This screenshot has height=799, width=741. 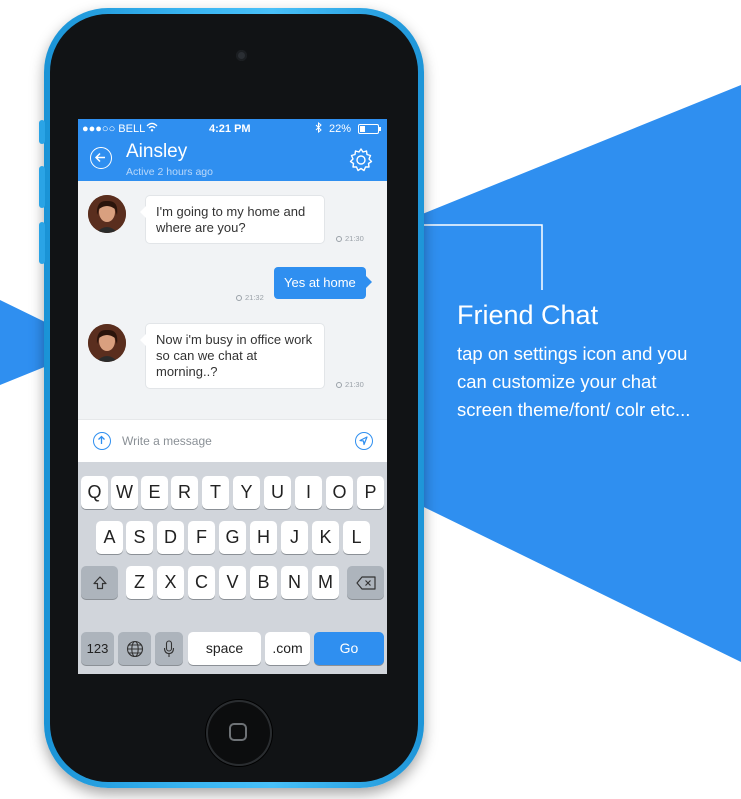 I want to click on key-e: E, so click(x=154, y=492).